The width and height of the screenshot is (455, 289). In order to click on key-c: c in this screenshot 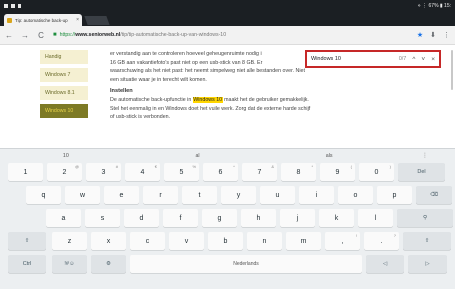, I will do `click(147, 241)`.